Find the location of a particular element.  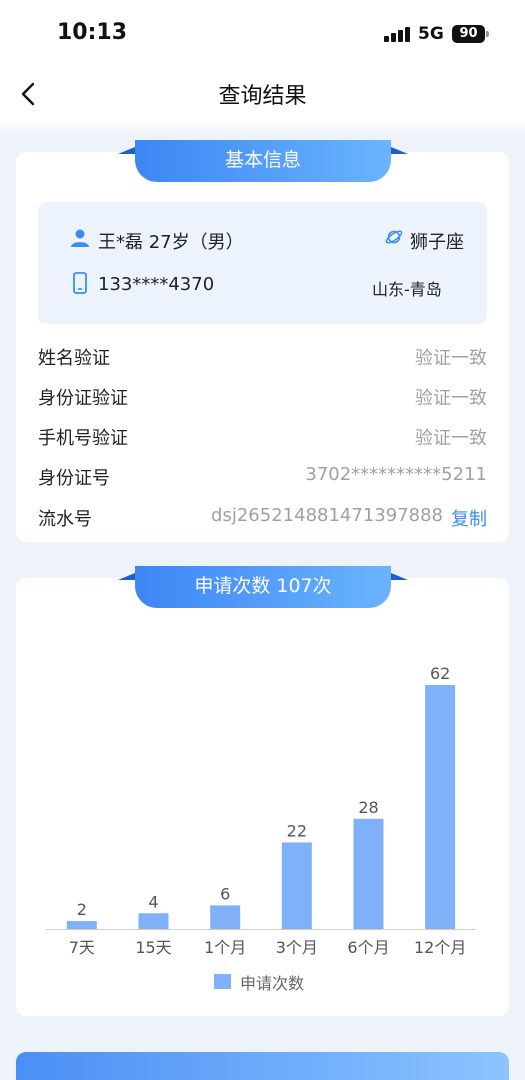

status-bar: 10:13 5G 90 is located at coordinates (262, 35).